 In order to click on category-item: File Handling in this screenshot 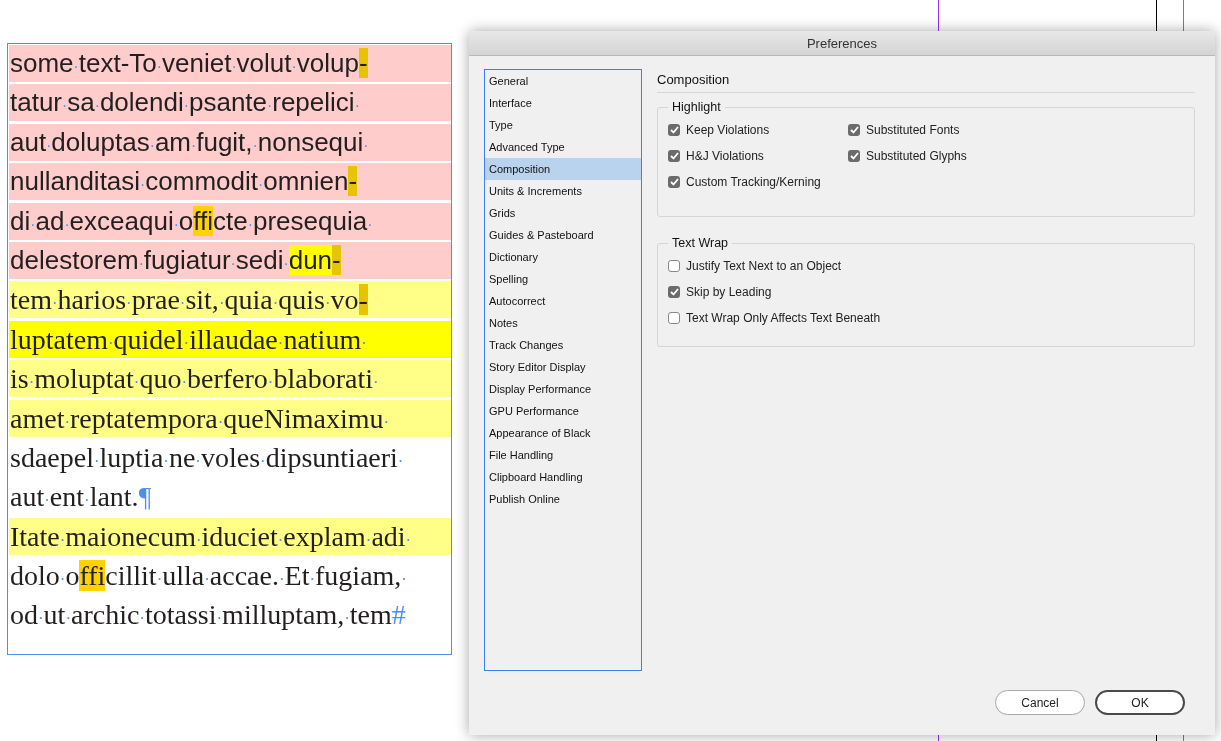, I will do `click(563, 455)`.